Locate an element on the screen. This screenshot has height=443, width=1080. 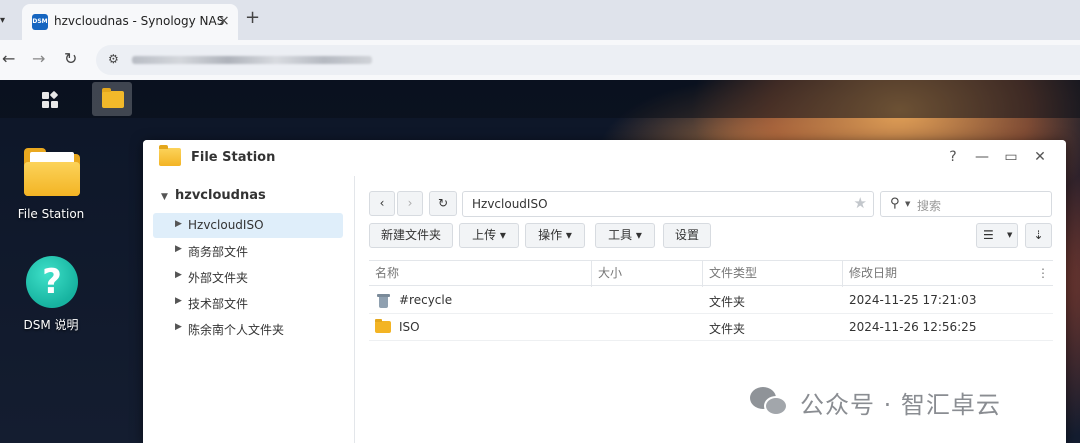
column-header-name: 名称 is located at coordinates (480, 274).